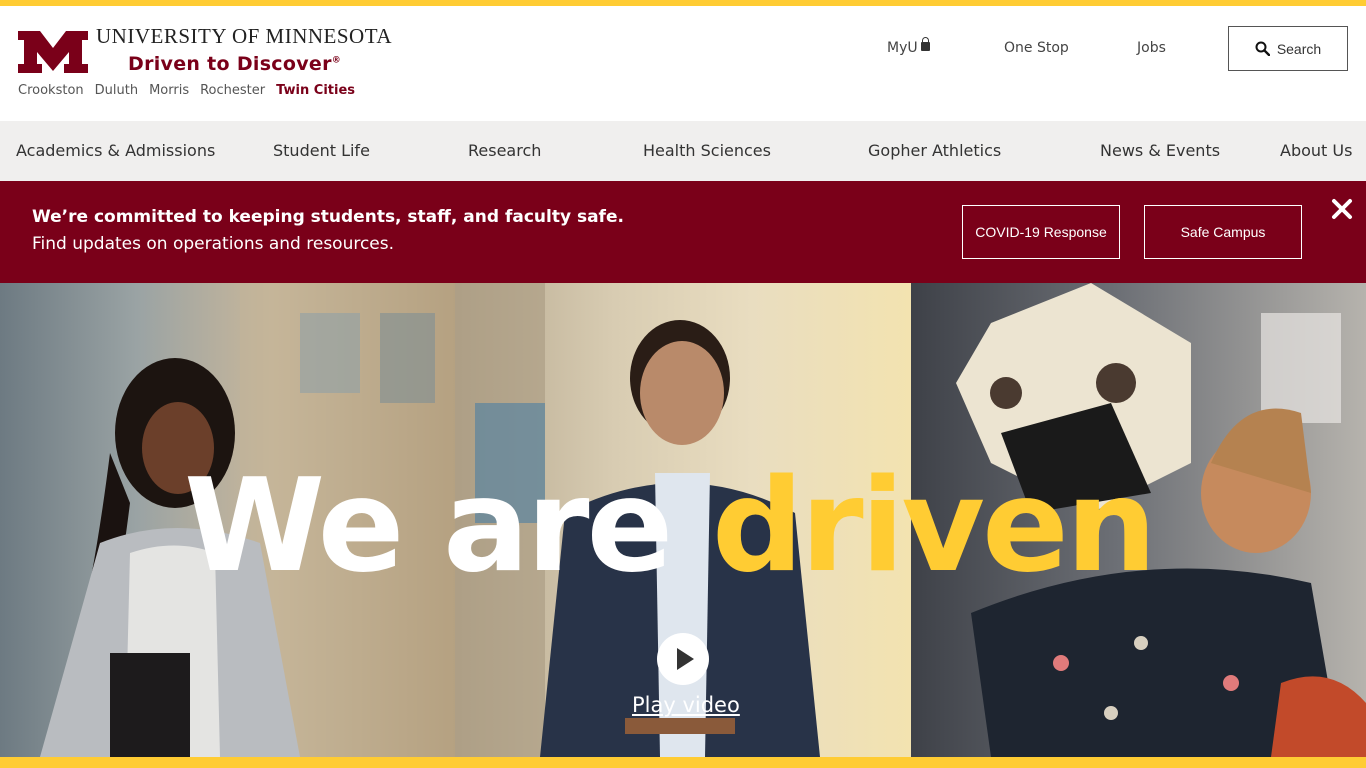 The height and width of the screenshot is (768, 1366). Describe the element at coordinates (244, 36) in the screenshot. I see `university-wordmark: UNIVERSITY OF MINNESOTA` at that location.